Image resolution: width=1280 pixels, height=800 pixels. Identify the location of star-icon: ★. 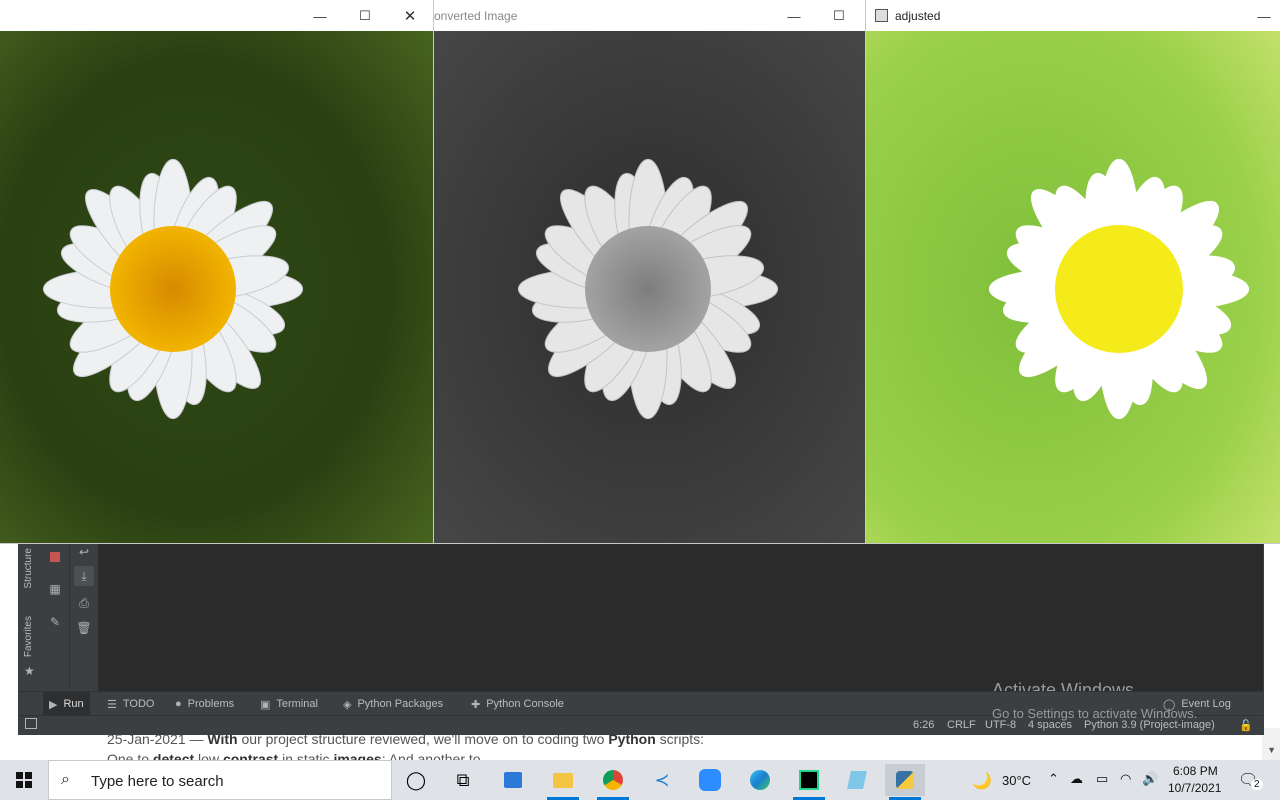
(29, 671).